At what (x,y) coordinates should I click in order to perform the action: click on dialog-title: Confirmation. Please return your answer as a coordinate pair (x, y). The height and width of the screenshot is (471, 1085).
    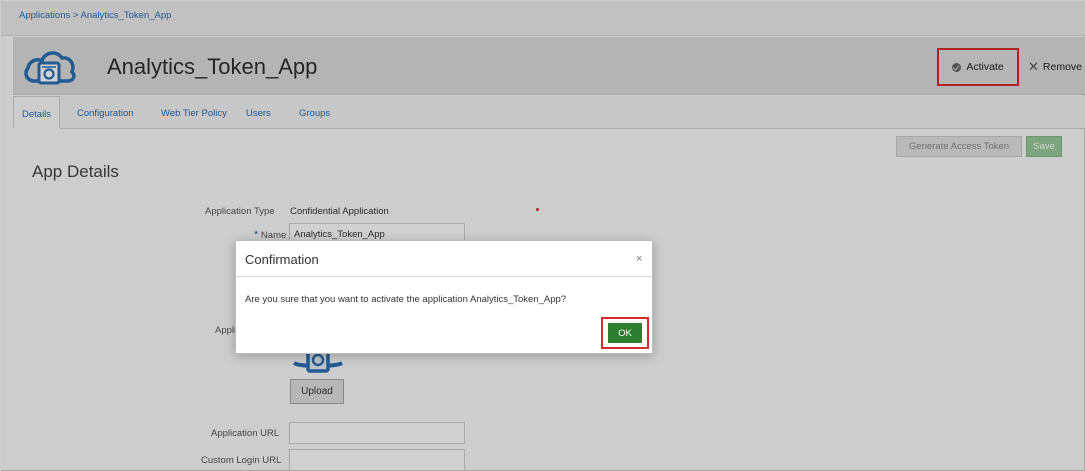
    Looking at the image, I should click on (282, 259).